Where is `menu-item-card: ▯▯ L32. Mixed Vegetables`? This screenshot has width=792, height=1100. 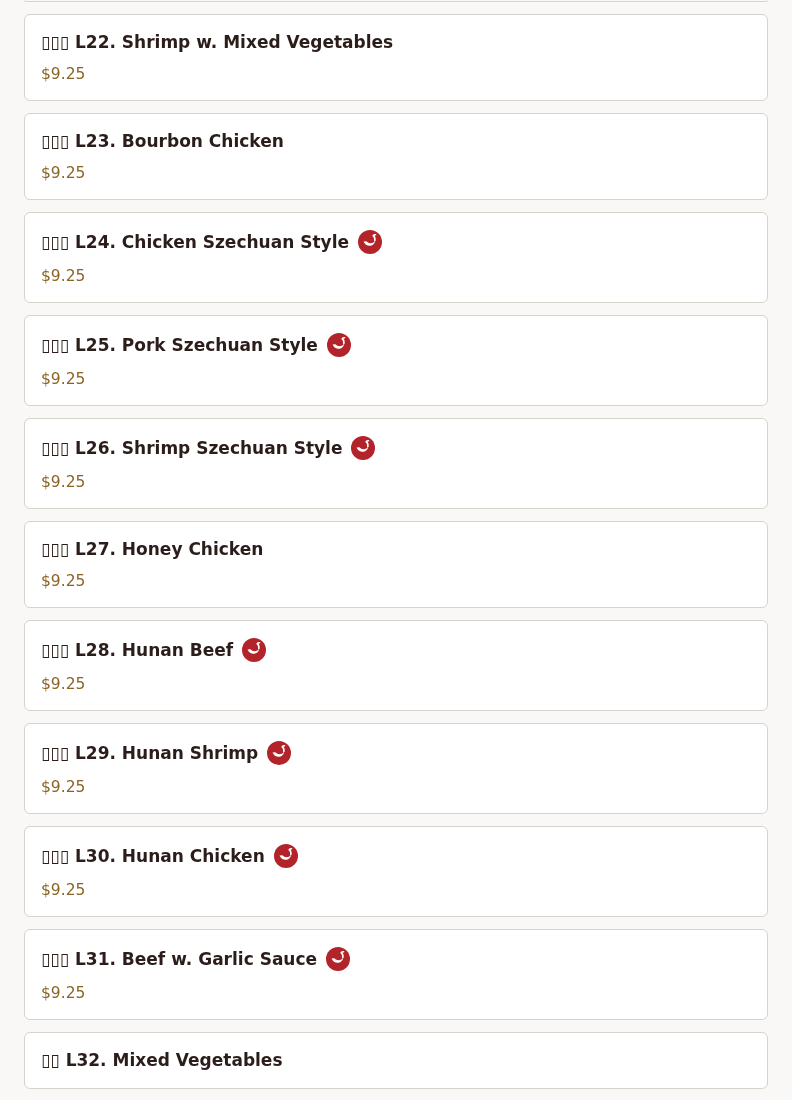 menu-item-card: ▯▯ L32. Mixed Vegetables is located at coordinates (396, 1060).